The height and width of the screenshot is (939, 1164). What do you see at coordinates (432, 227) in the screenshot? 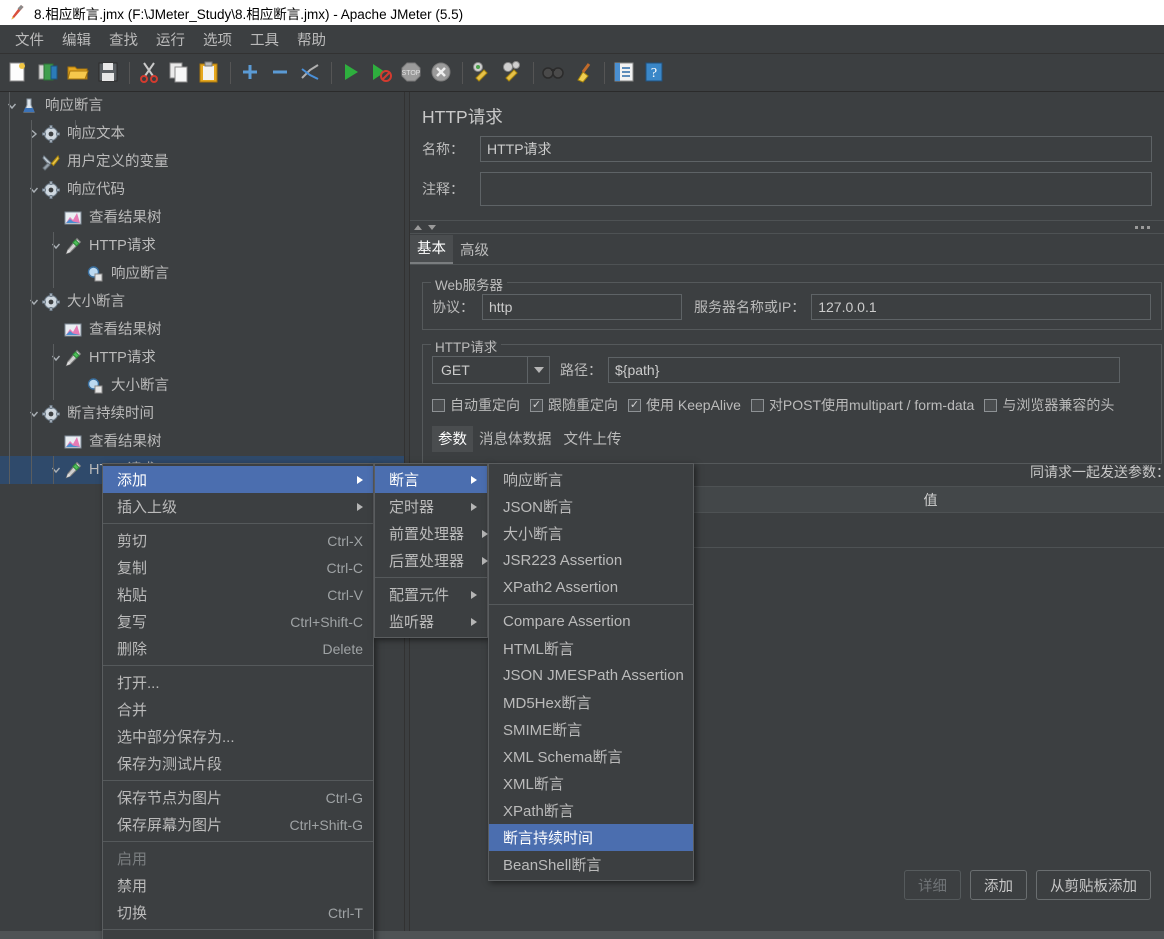
I see `collapse-down-icon` at bounding box center [432, 227].